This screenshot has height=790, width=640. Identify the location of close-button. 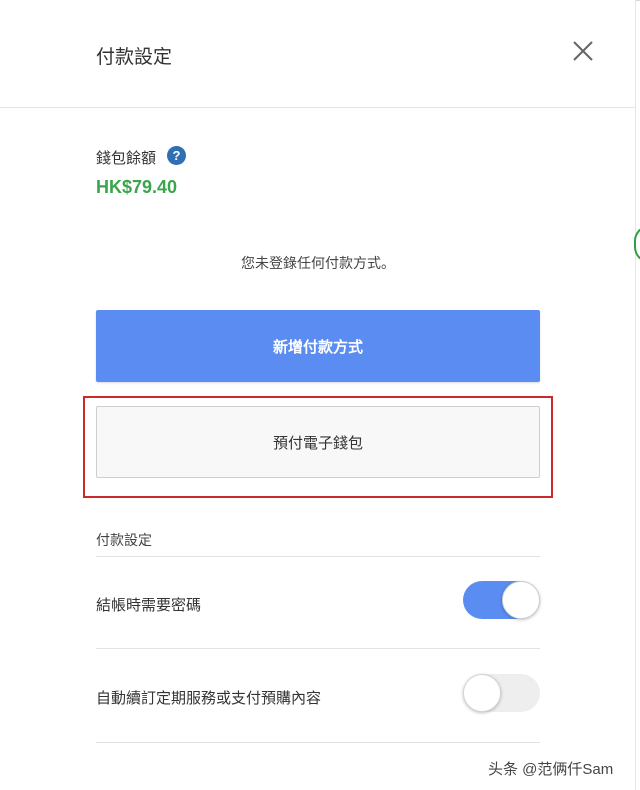
(583, 51).